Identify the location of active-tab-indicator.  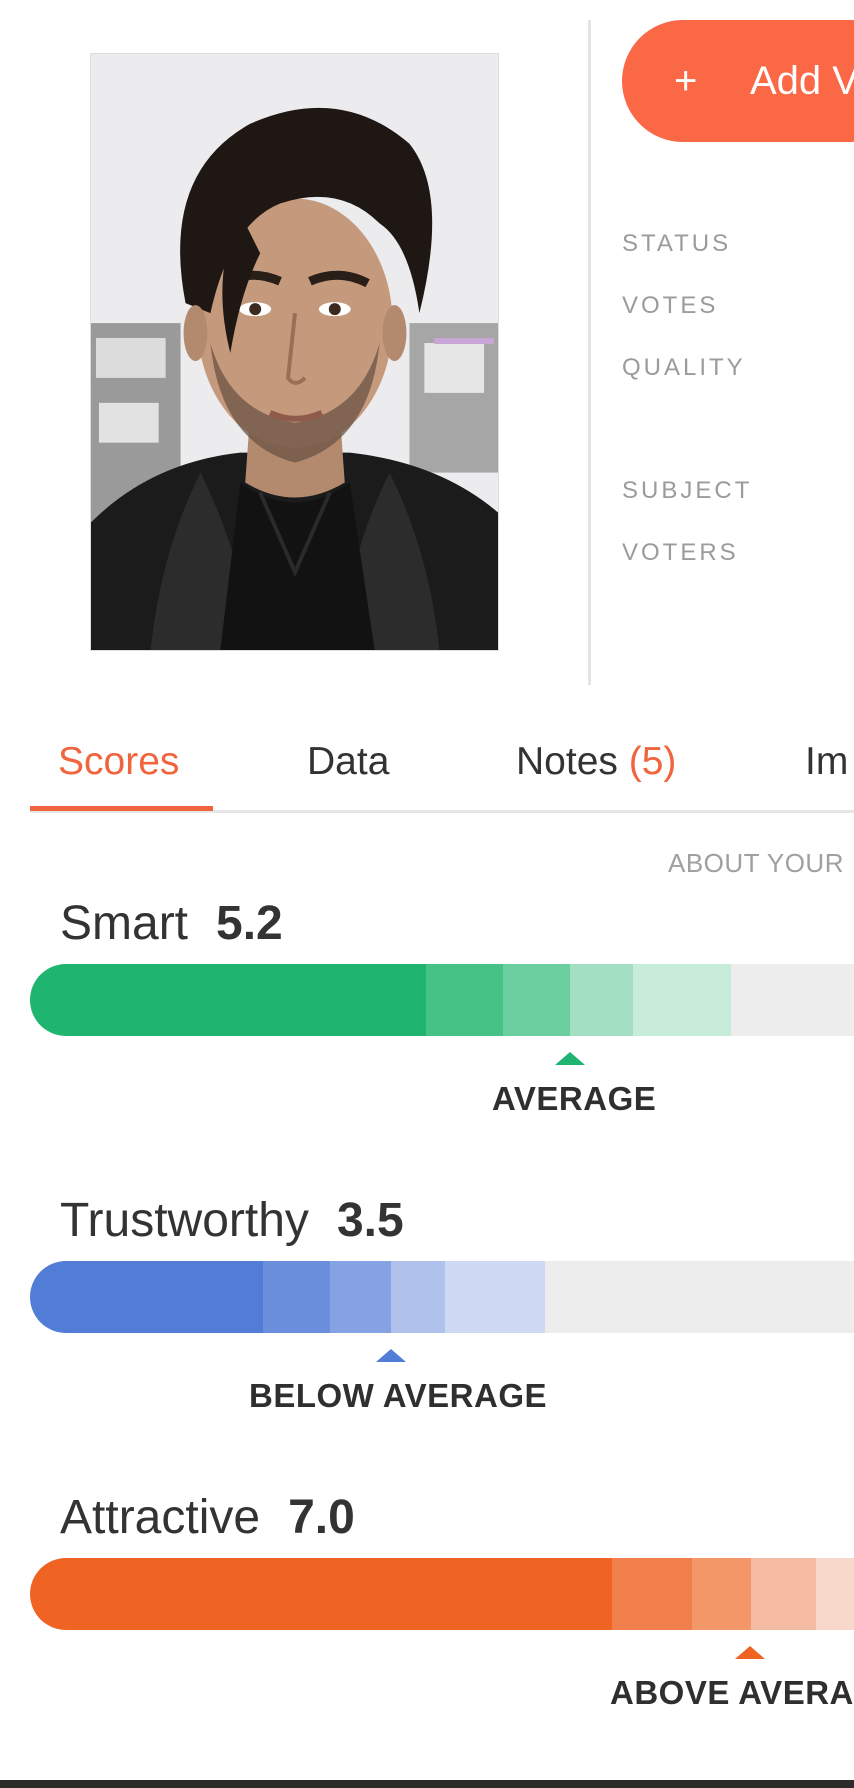
(121, 808).